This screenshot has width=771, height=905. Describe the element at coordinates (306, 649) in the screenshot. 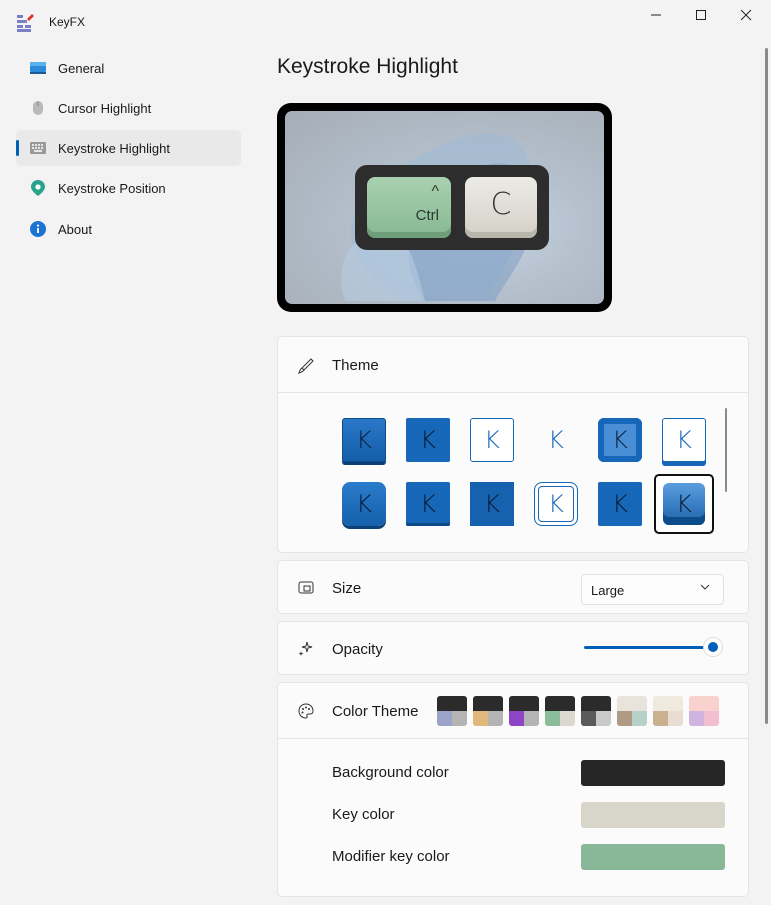

I see `sparkle-icon` at that location.